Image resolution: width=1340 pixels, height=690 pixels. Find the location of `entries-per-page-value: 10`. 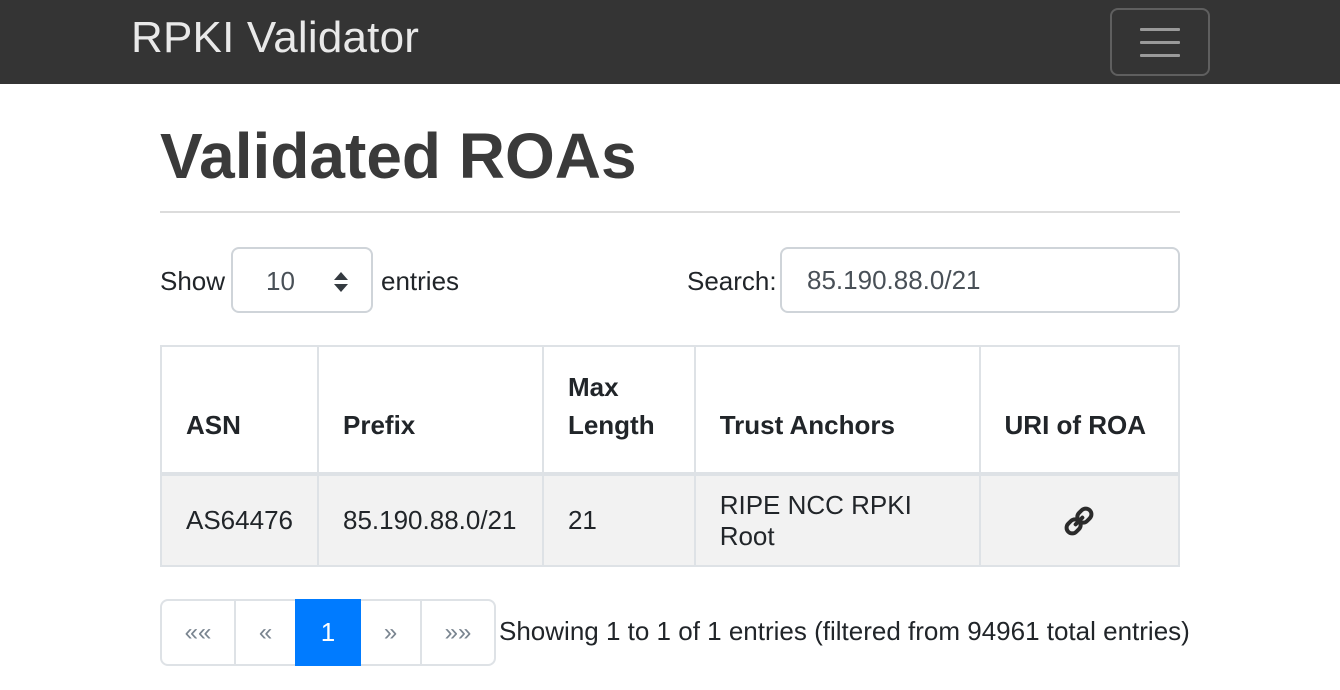

entries-per-page-value: 10 is located at coordinates (280, 281).